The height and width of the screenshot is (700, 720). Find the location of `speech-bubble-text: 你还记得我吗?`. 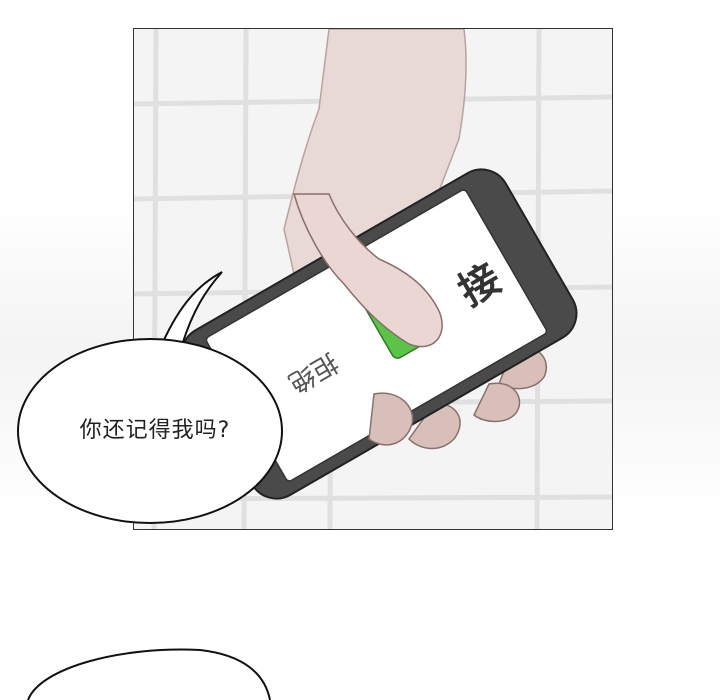

speech-bubble-text: 你还记得我吗? is located at coordinates (155, 430).